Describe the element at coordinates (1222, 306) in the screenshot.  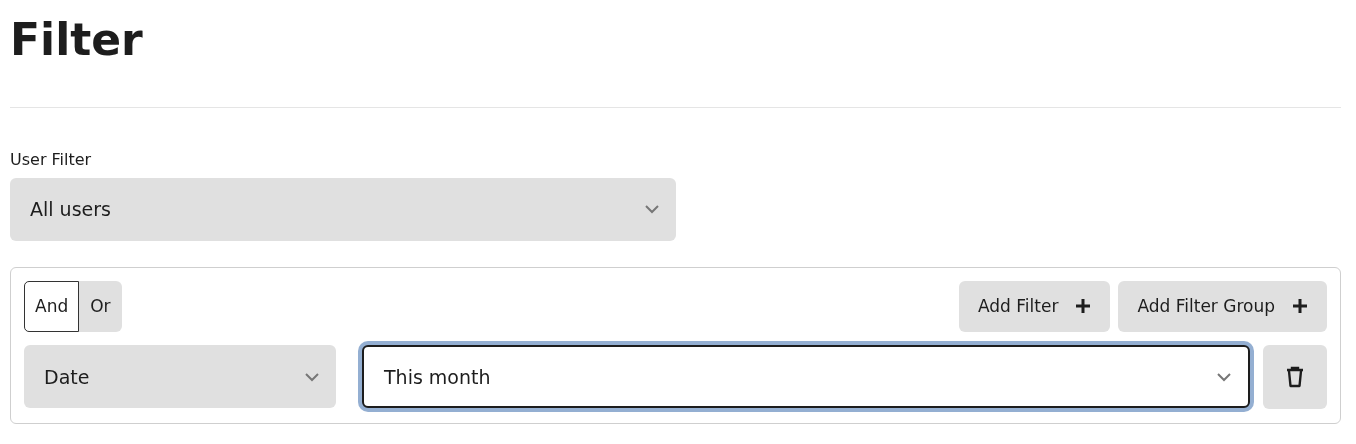
I see `add-filter-group-button: Add Filter Group` at that location.